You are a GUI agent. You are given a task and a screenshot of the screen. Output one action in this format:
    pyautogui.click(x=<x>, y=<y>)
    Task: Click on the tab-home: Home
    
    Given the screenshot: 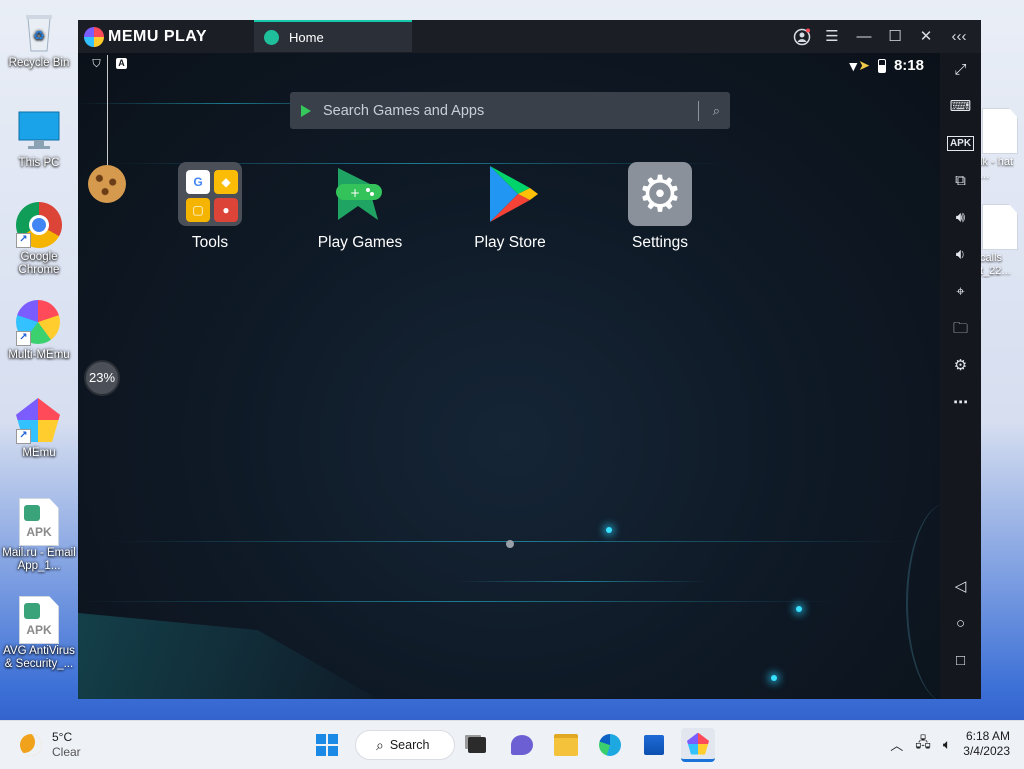 What is the action you would take?
    pyautogui.click(x=333, y=36)
    